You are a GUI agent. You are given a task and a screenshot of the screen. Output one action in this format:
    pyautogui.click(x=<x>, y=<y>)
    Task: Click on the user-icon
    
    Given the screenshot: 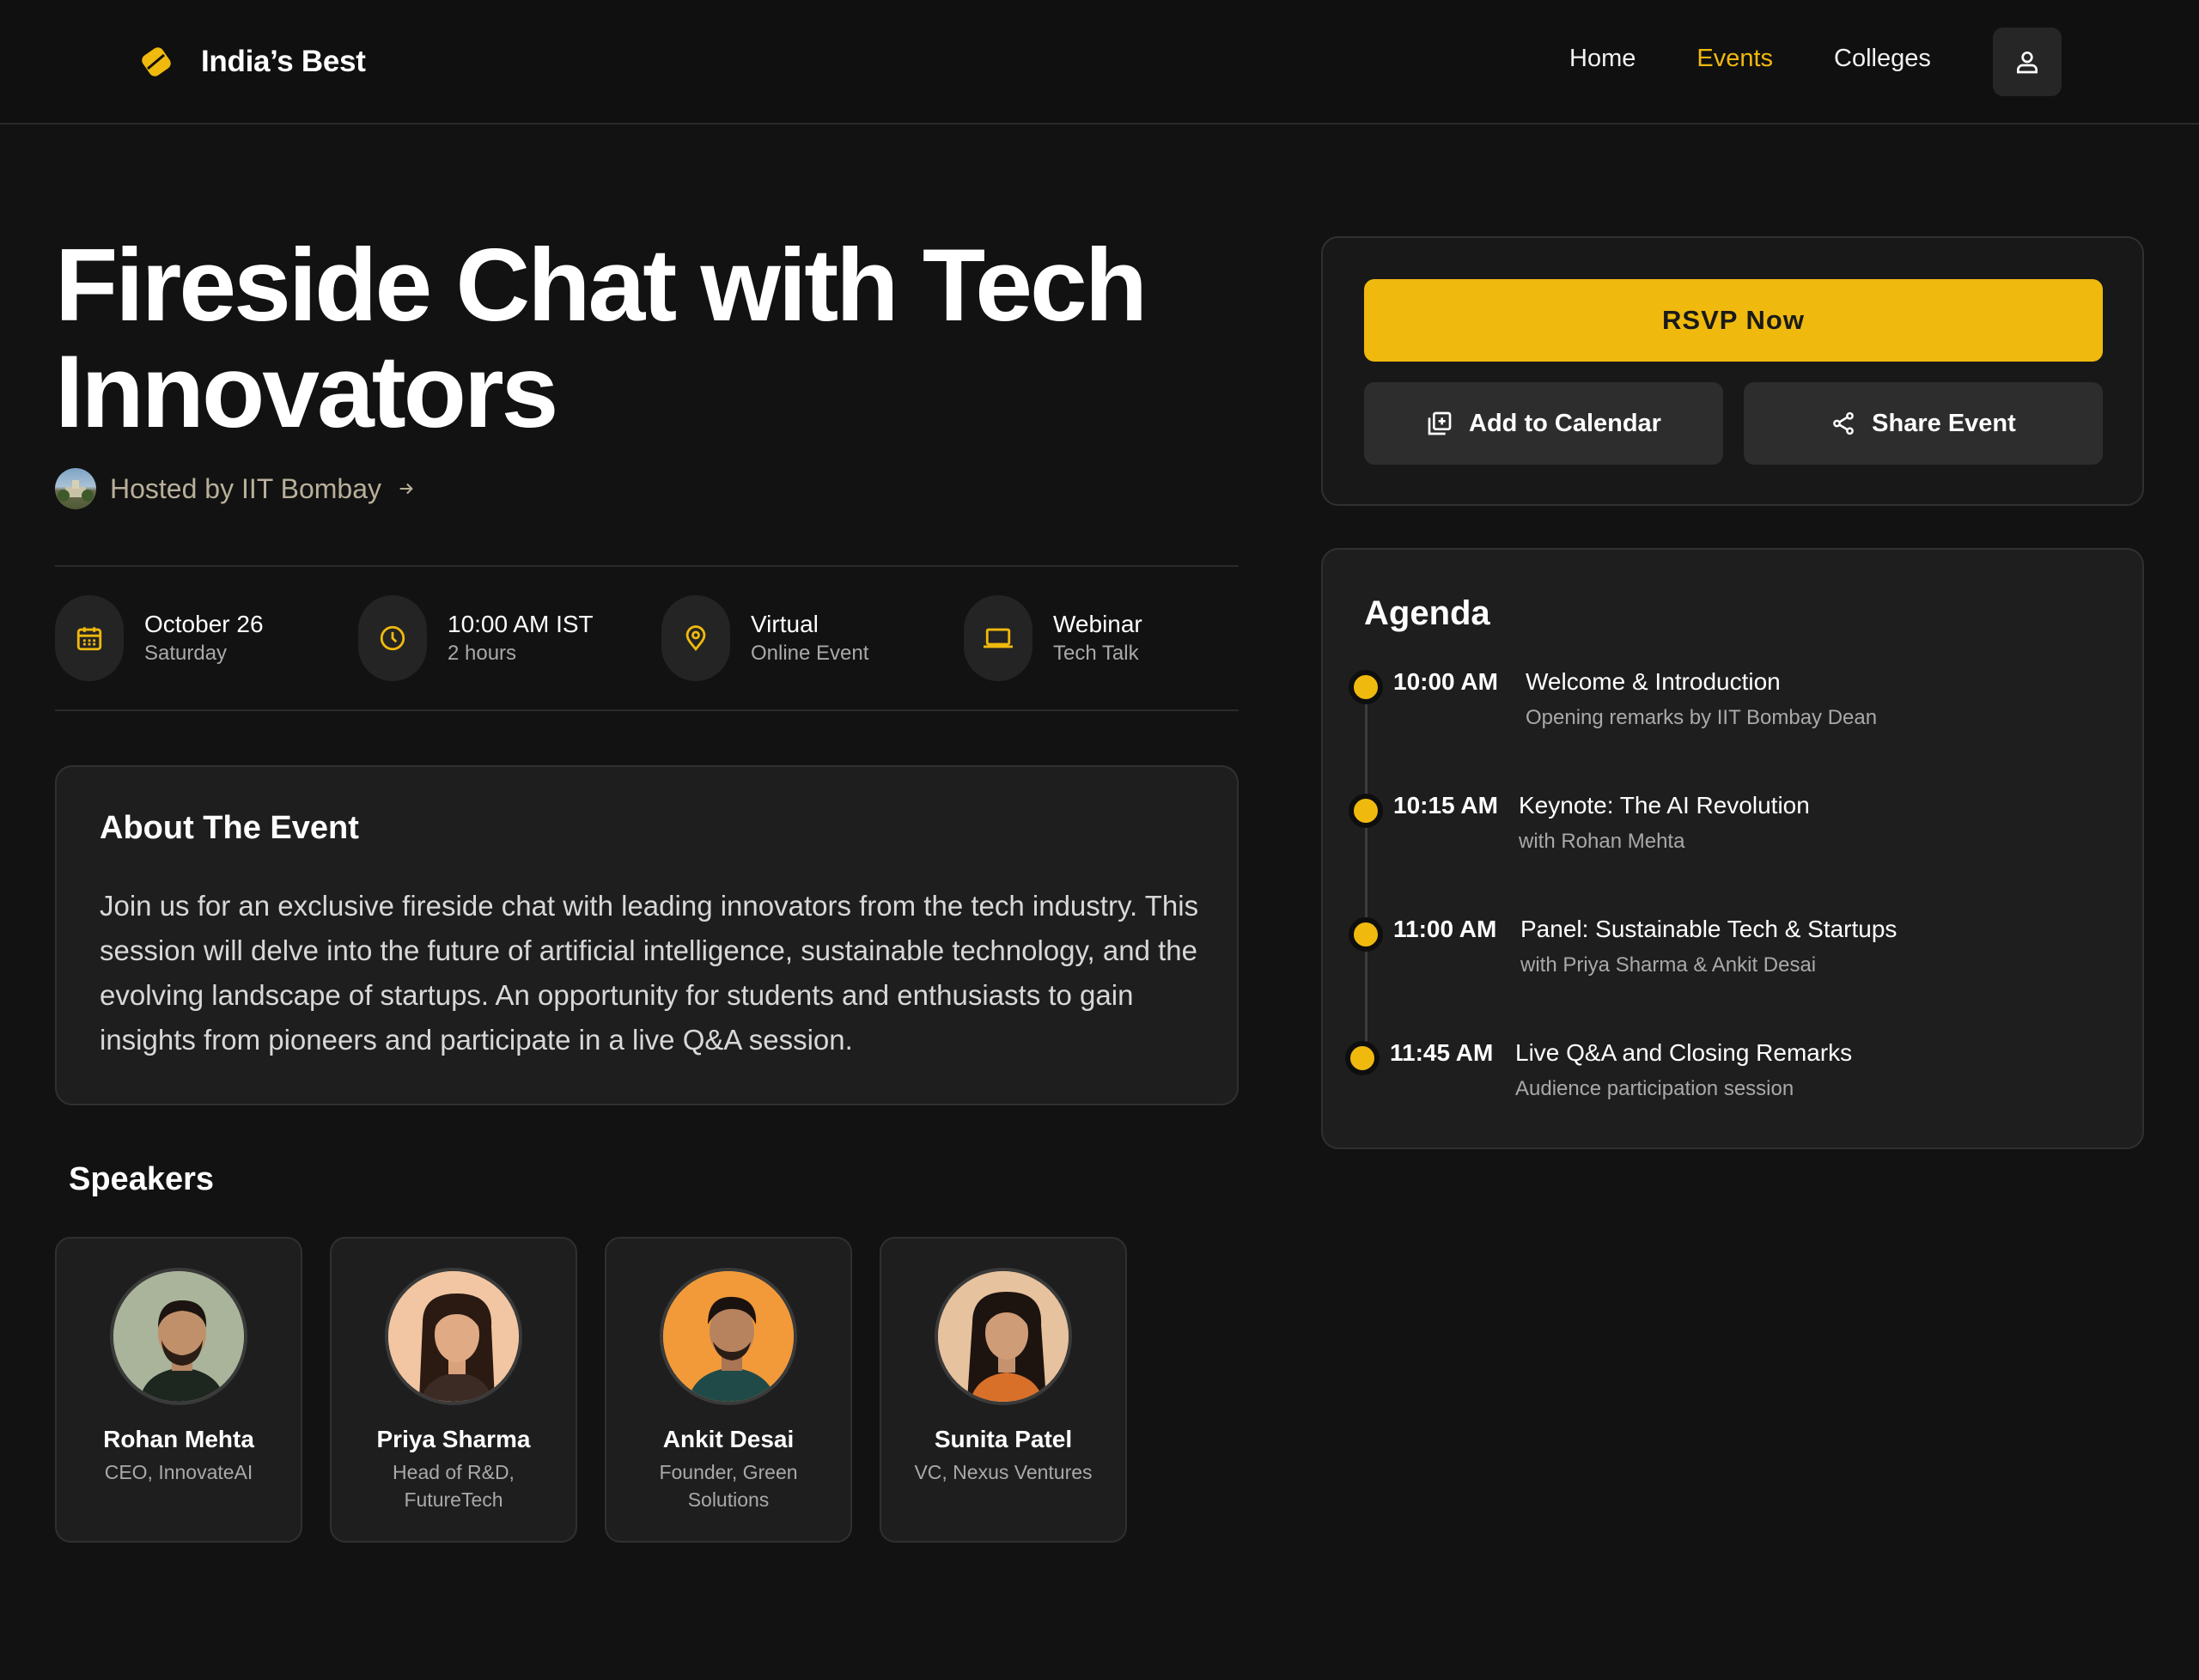 What is the action you would take?
    pyautogui.click(x=2028, y=63)
    